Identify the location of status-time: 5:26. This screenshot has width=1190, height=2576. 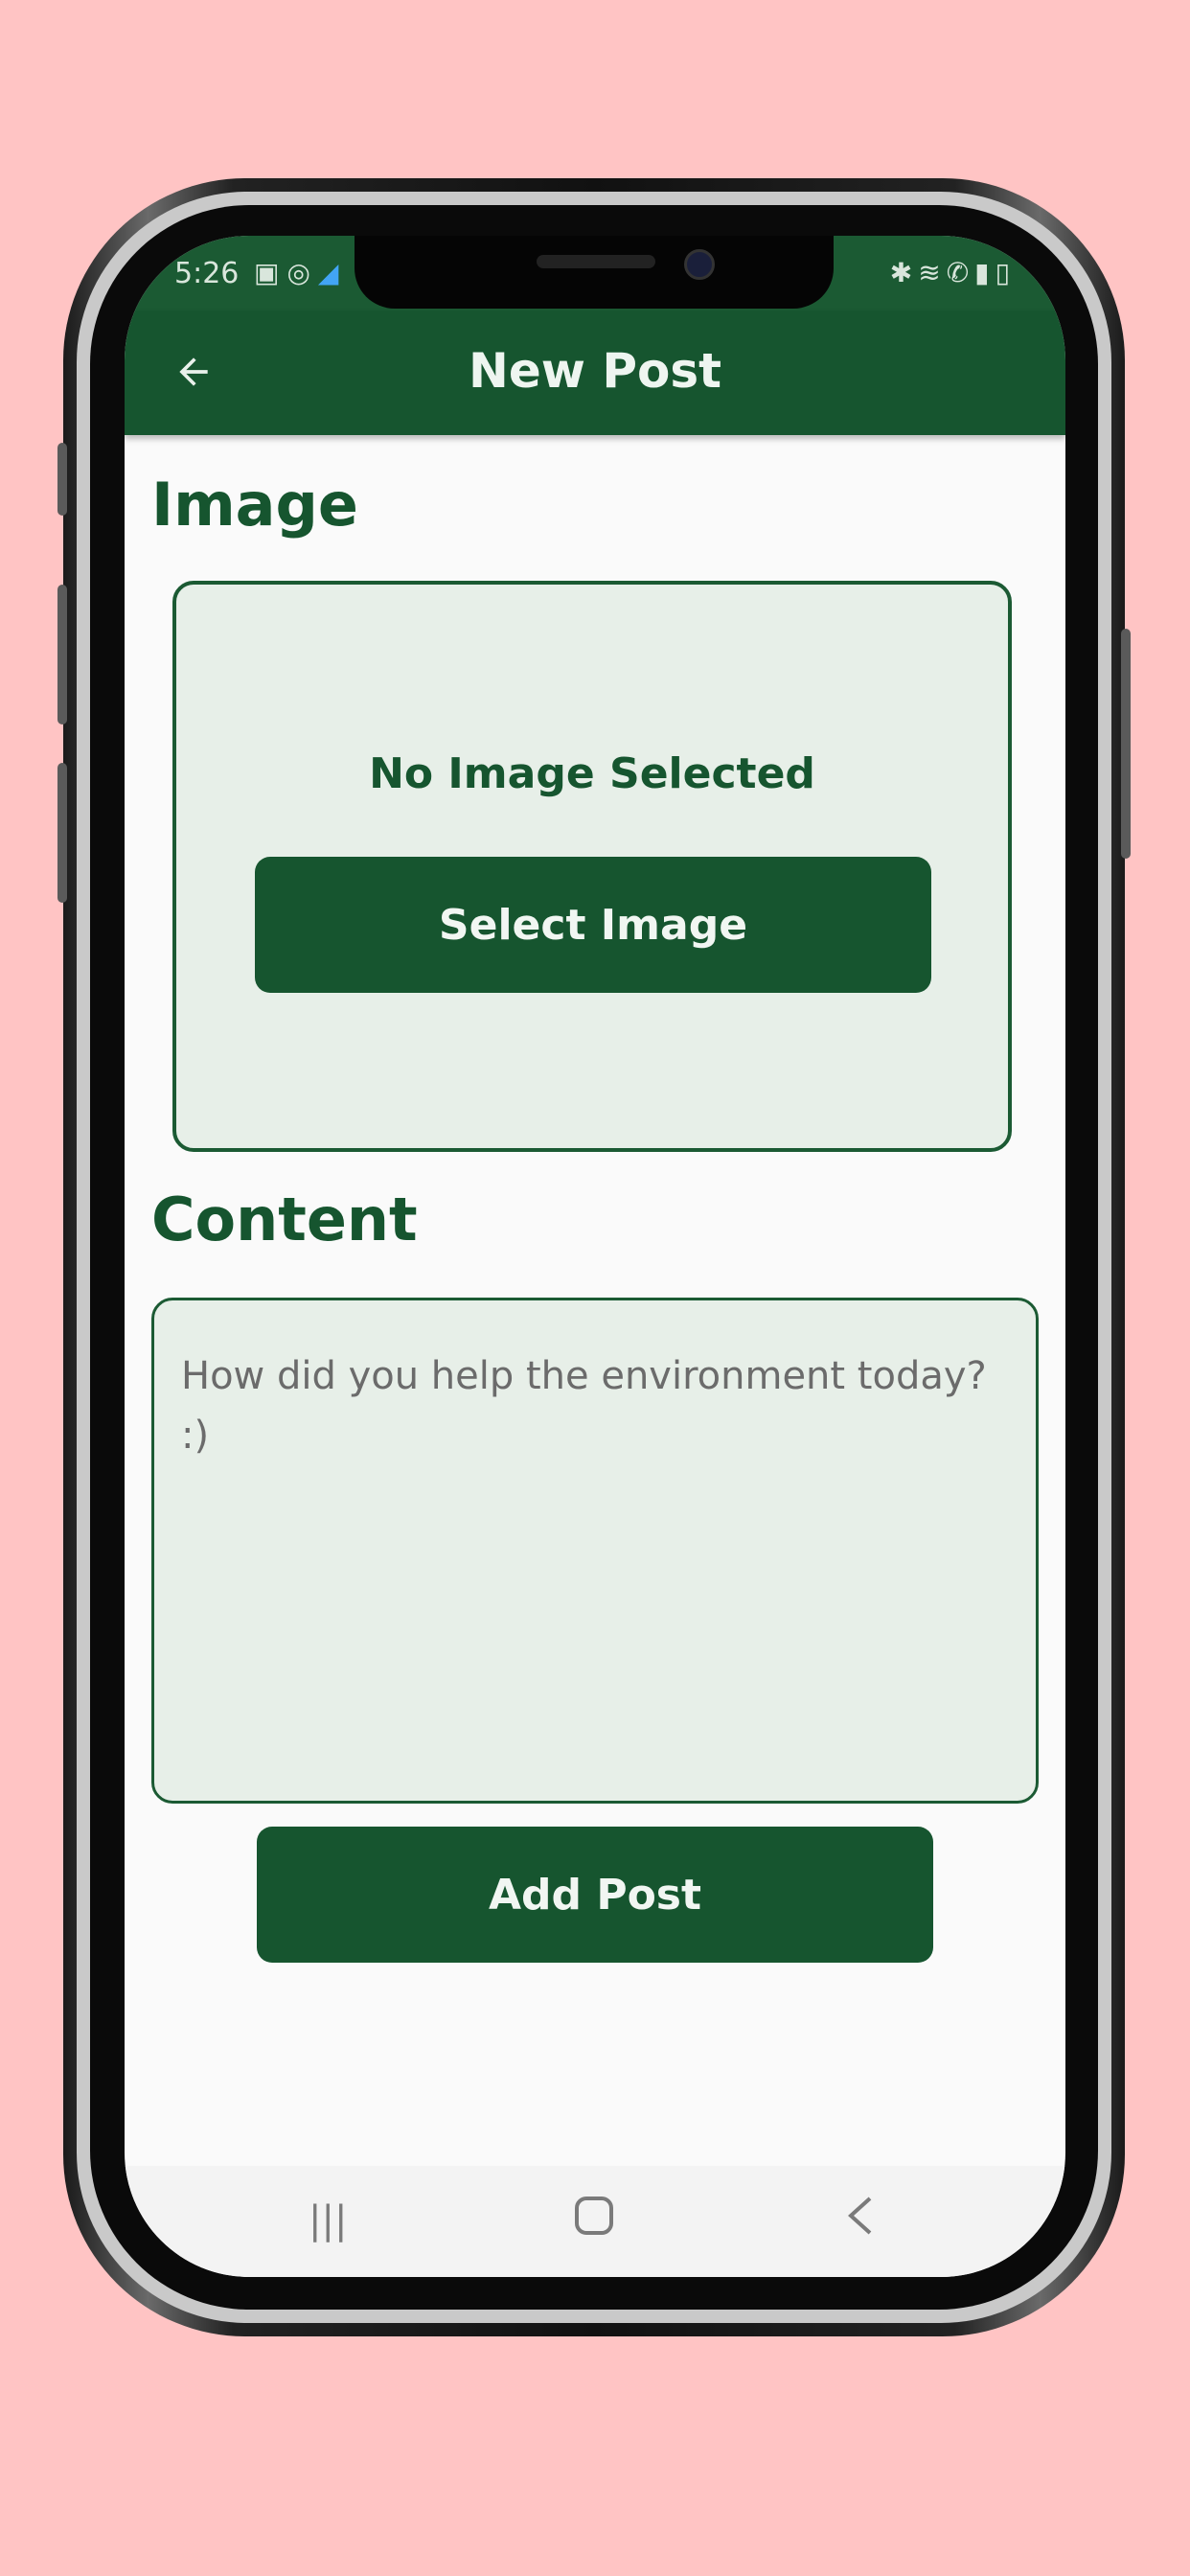
(207, 273).